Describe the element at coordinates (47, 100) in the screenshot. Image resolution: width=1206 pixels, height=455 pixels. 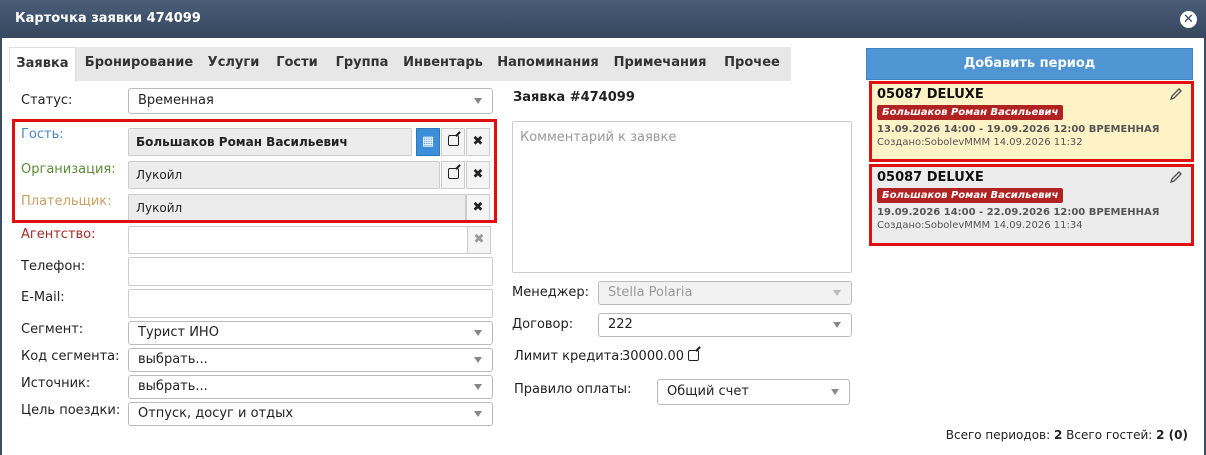
I see `status-label: Статус:` at that location.